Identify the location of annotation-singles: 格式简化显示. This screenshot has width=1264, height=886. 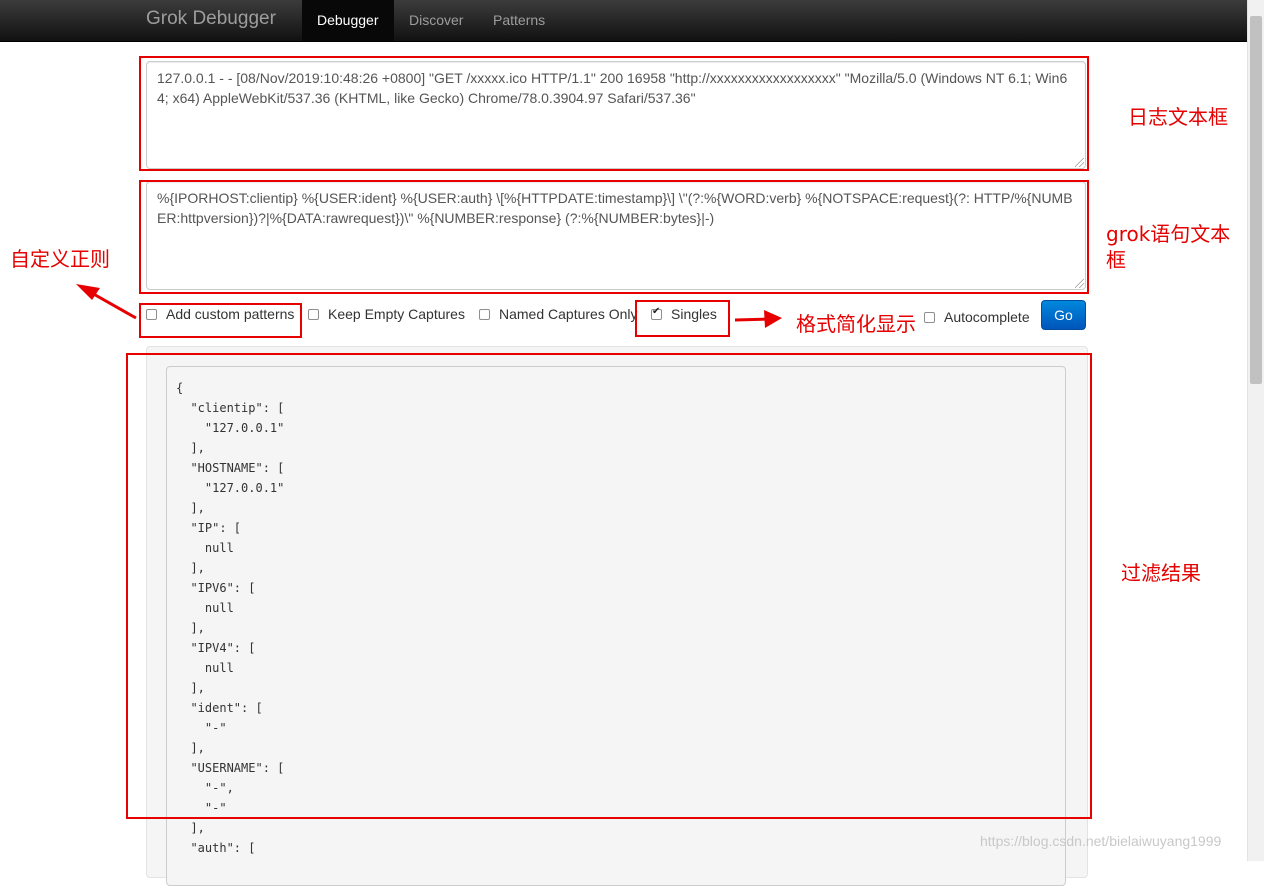
(856, 324).